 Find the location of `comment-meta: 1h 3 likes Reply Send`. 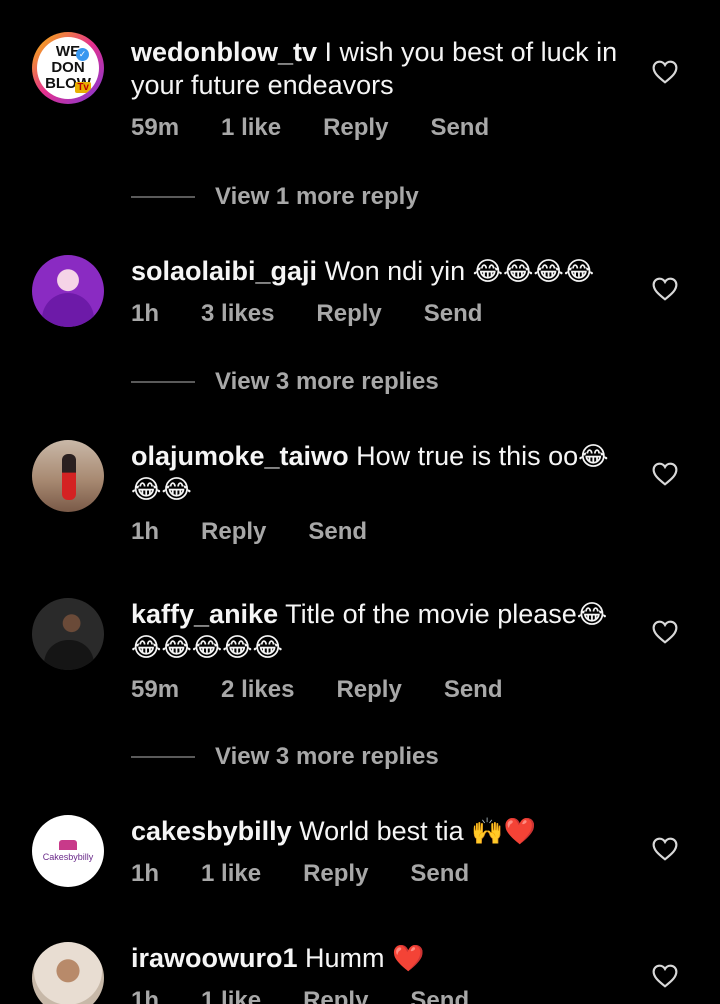

comment-meta: 1h 3 likes Reply Send is located at coordinates (381, 314).